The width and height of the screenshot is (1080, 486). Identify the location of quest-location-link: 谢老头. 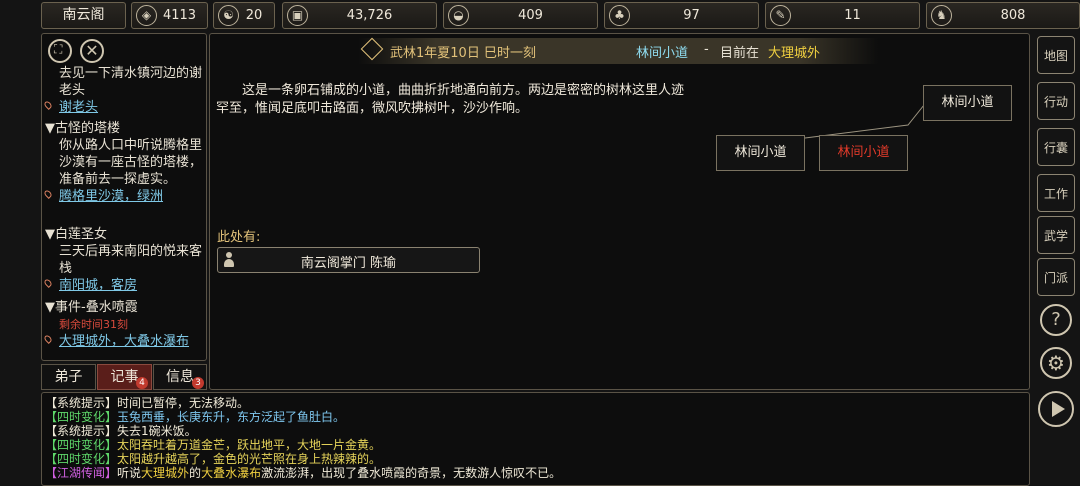
(124, 107).